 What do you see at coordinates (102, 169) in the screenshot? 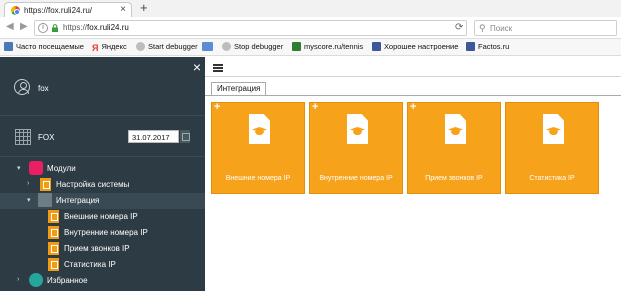
I see `tree-item-modules: ▾ Модули` at bounding box center [102, 169].